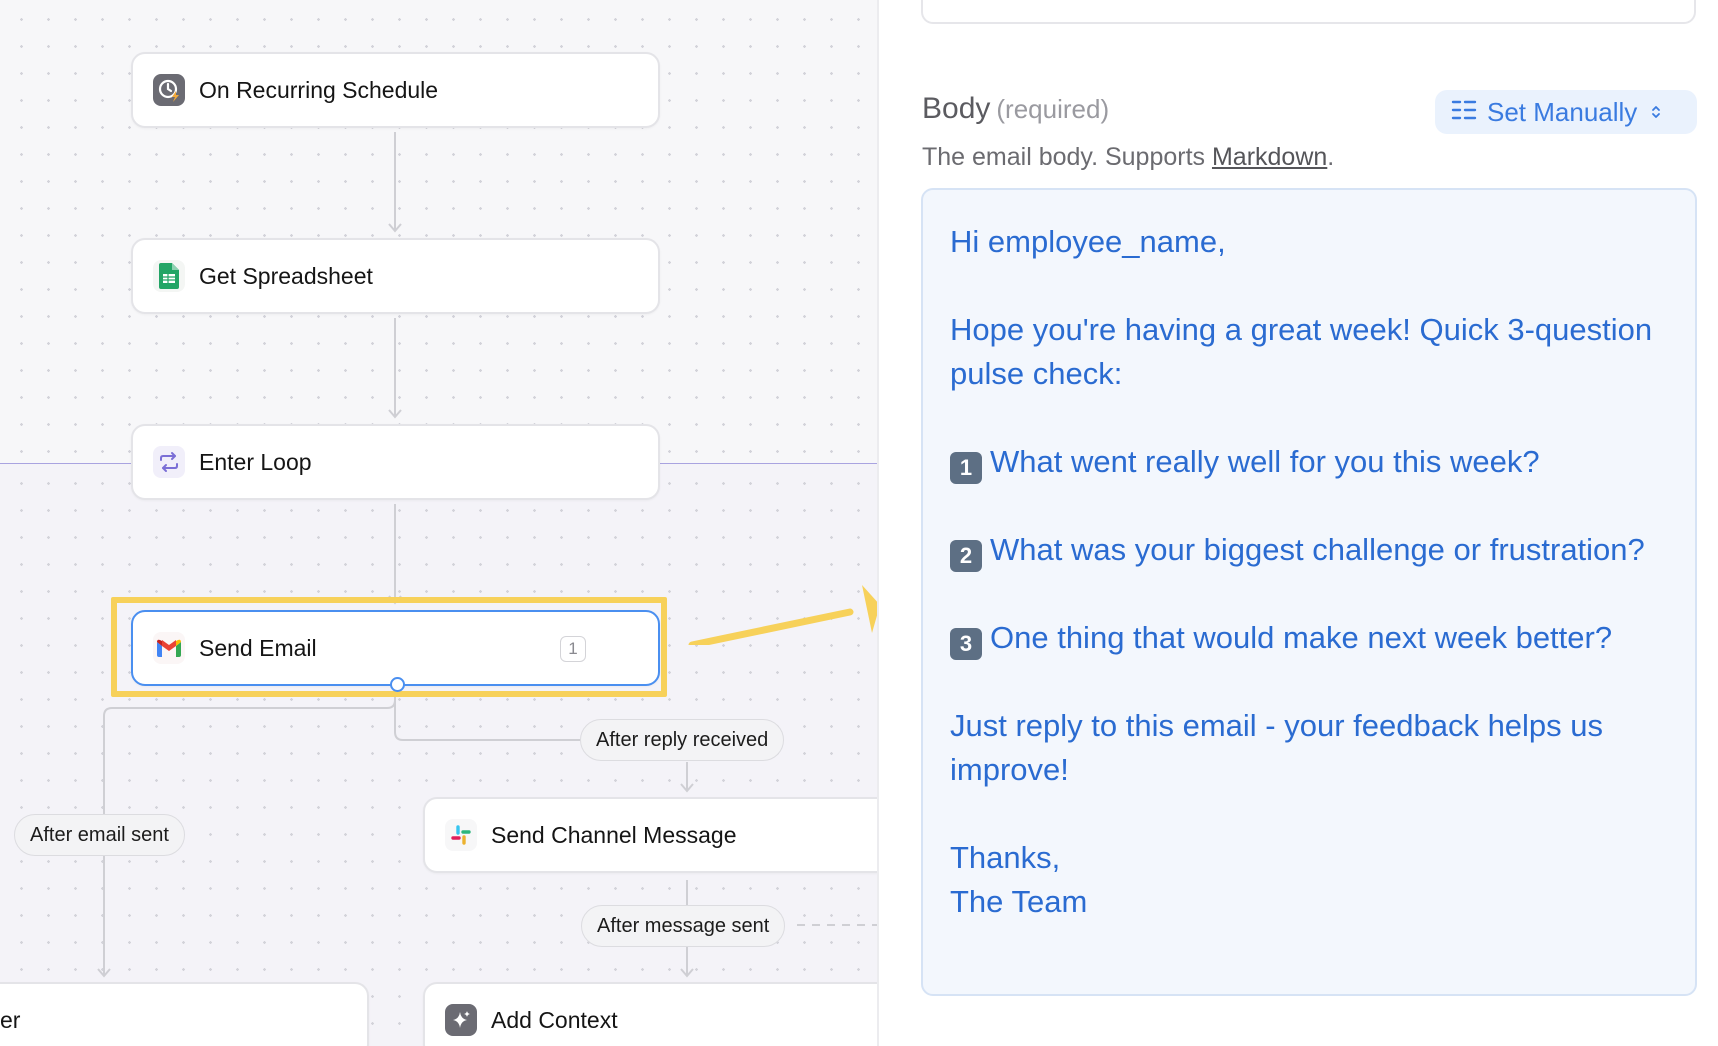 This screenshot has height=1046, width=1718. Describe the element at coordinates (395, 276) in the screenshot. I see `node-get-spreadsheet: Get Spreadsheet` at that location.